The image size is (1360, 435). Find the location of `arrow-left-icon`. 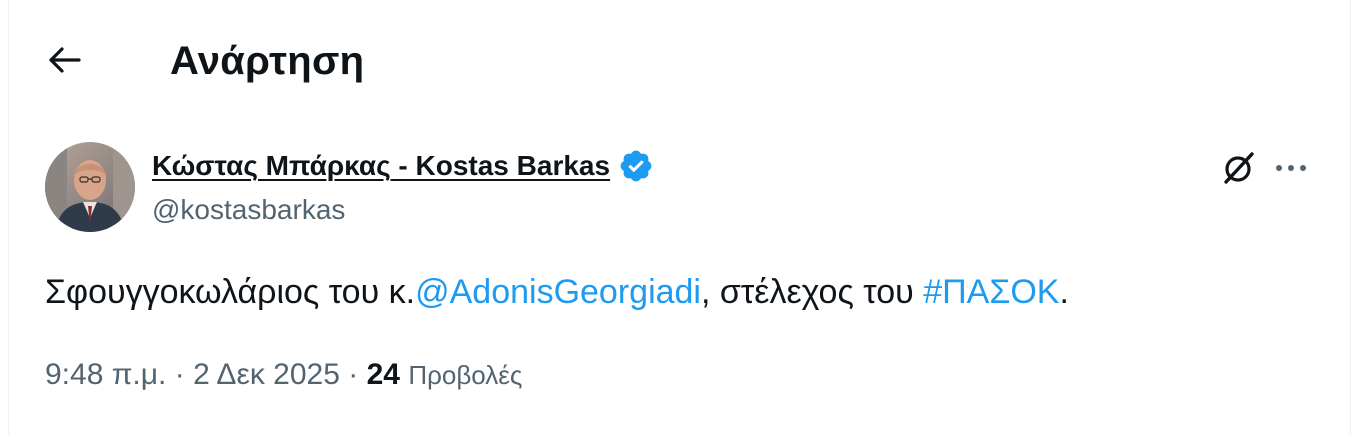

arrow-left-icon is located at coordinates (65, 60).